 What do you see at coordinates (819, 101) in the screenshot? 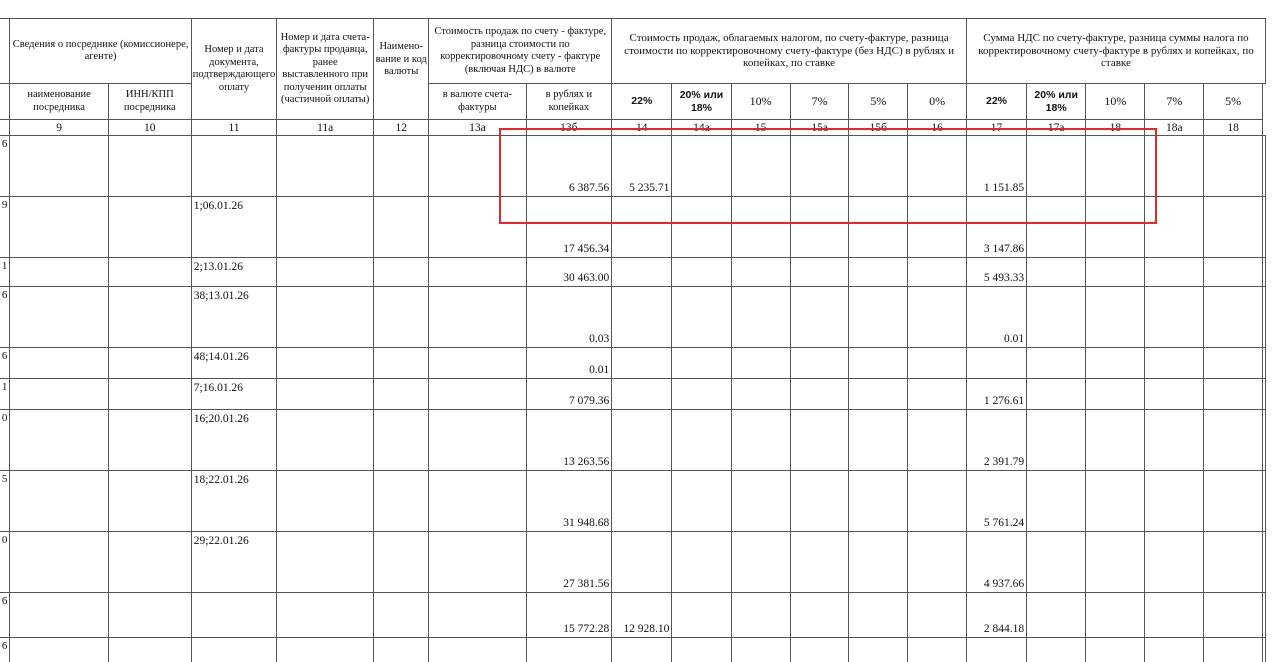
I see `taxable-rate-7-header: 7%` at bounding box center [819, 101].